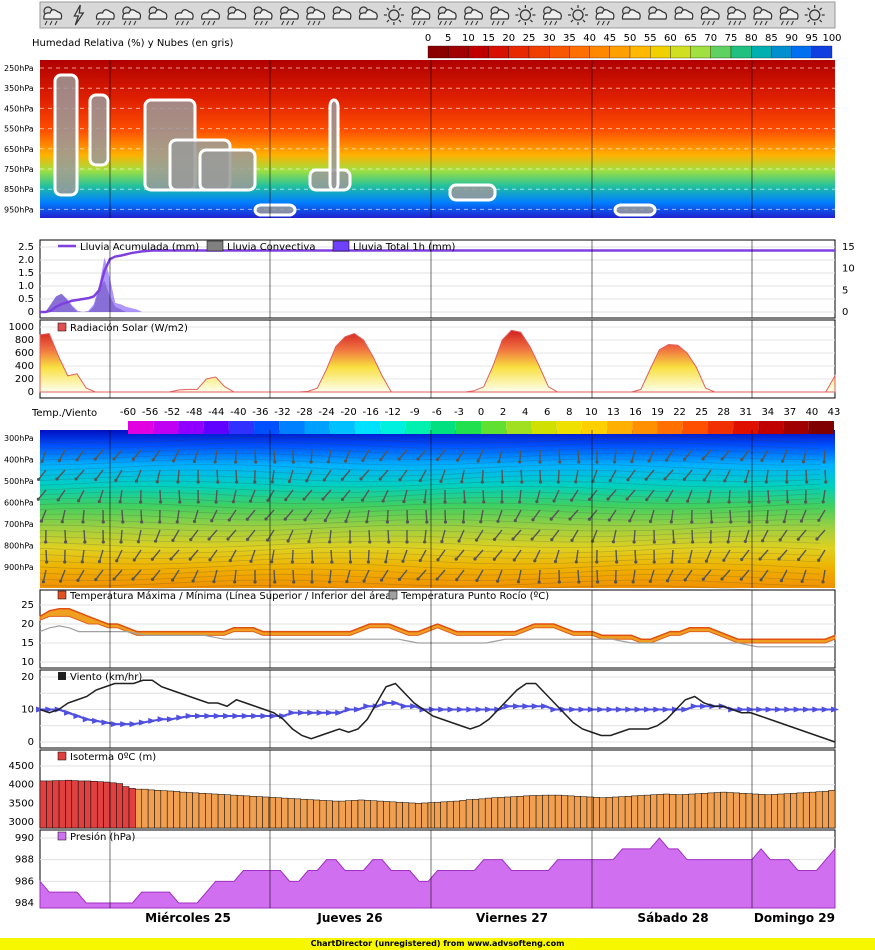 This screenshot has height=950, width=875. I want to click on scale-tick: 28, so click(723, 412).